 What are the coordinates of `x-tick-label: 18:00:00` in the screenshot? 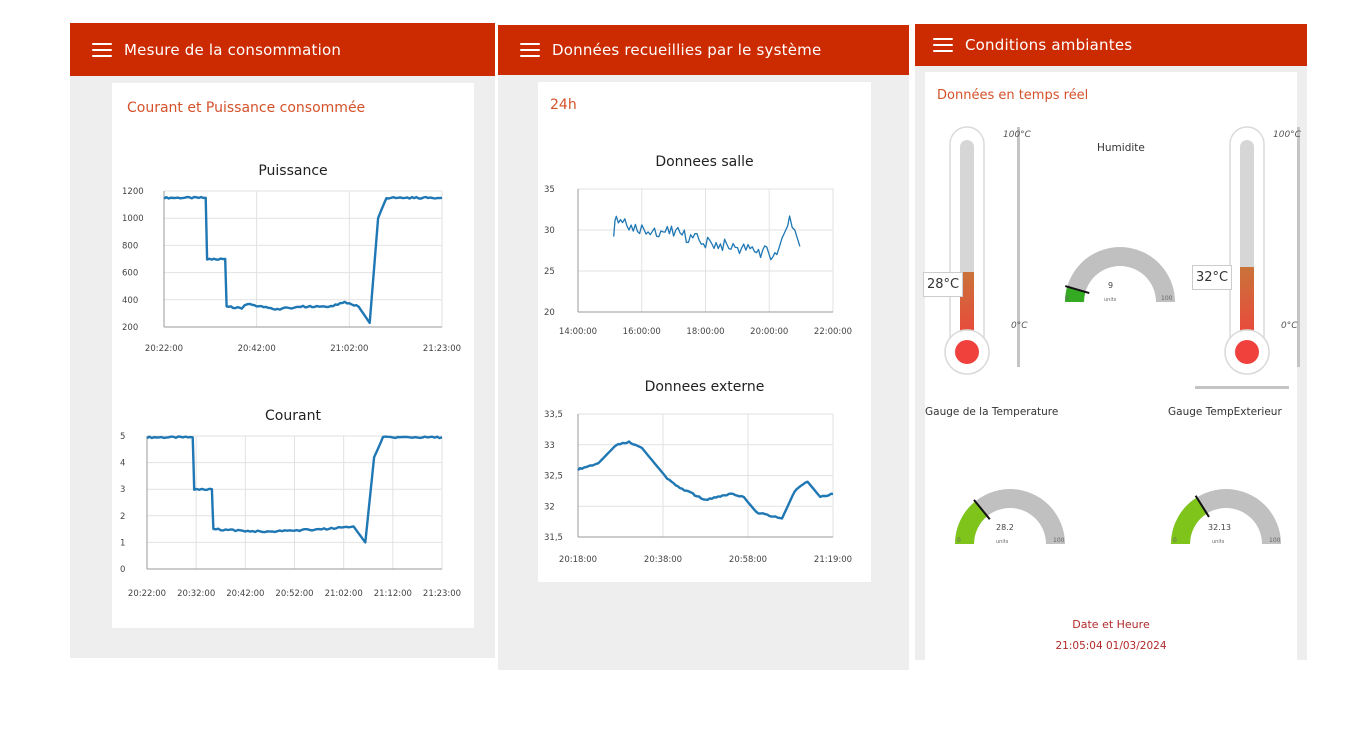 It's located at (705, 332).